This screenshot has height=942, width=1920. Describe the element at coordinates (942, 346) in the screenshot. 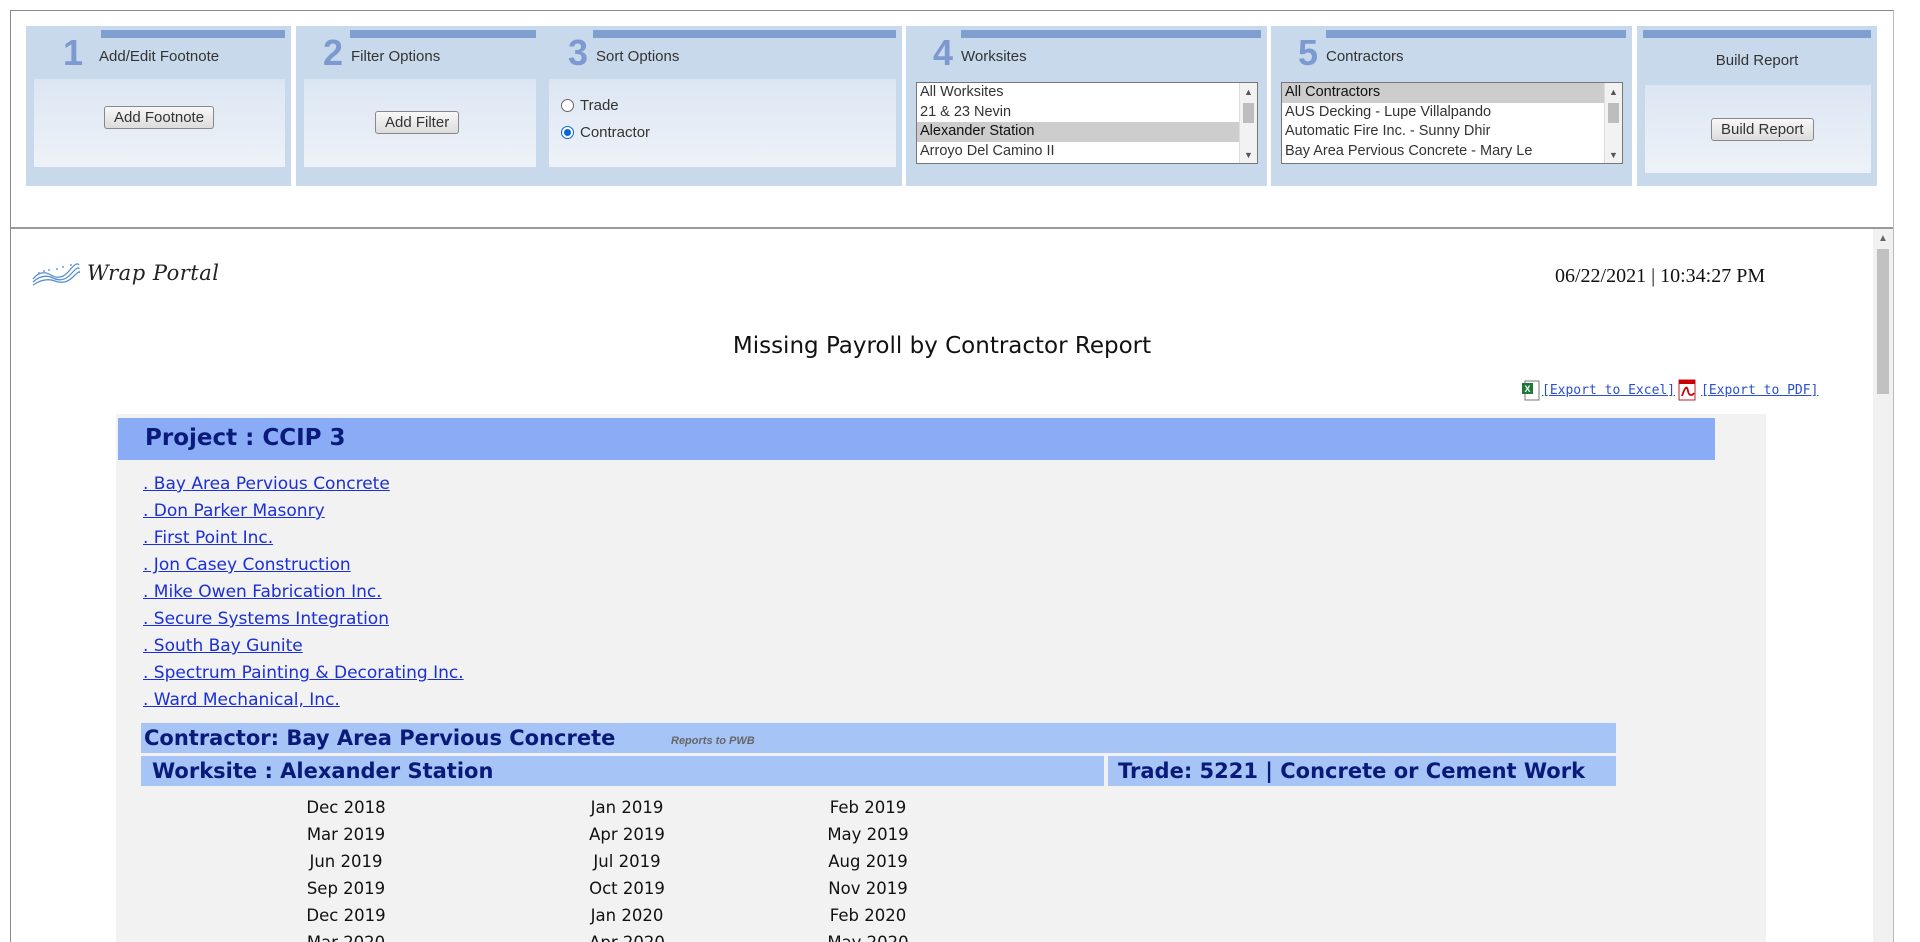

I see `report-title: Missing Payroll by Contractor Report` at that location.